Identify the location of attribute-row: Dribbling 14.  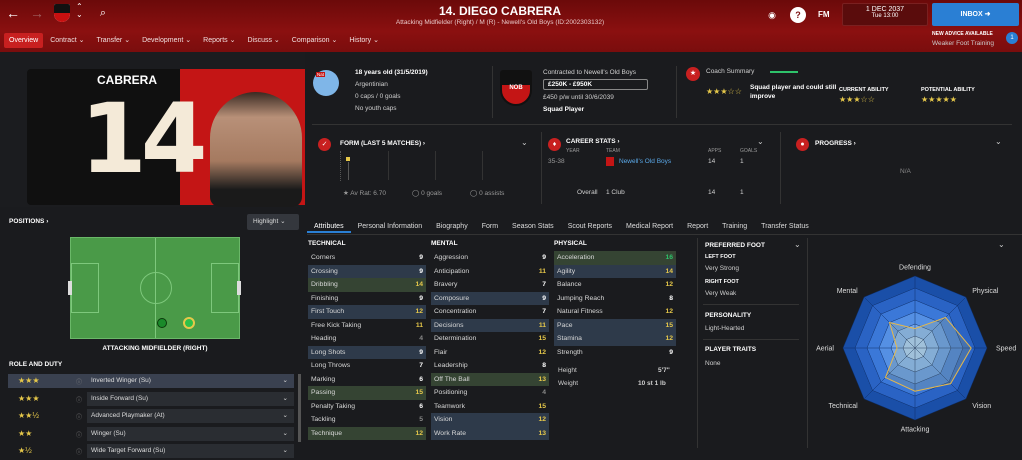
(367, 285).